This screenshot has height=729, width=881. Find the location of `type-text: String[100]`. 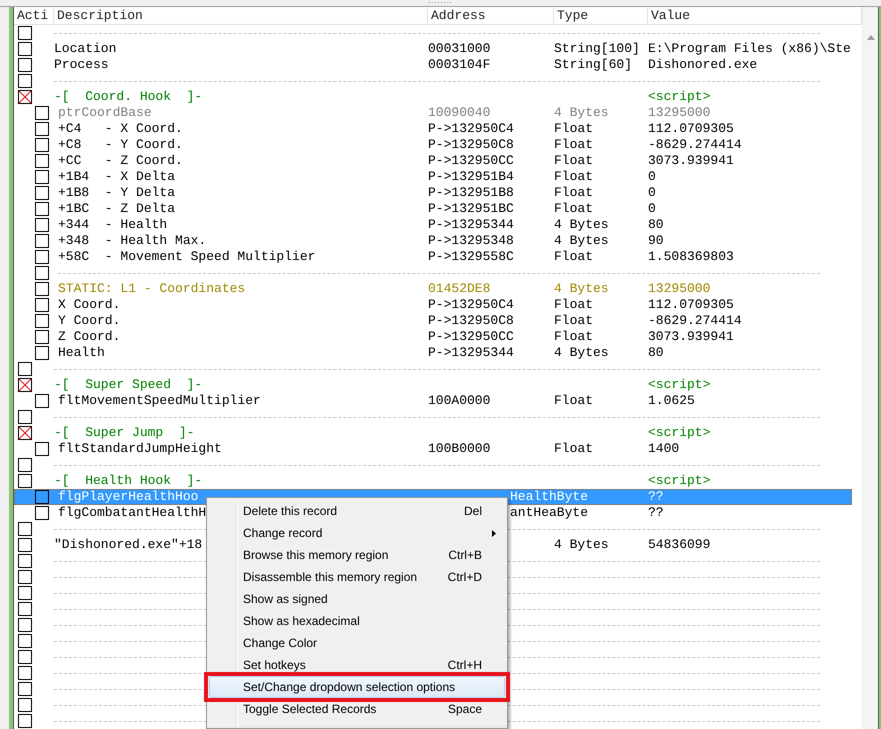

type-text: String[100] is located at coordinates (597, 48).